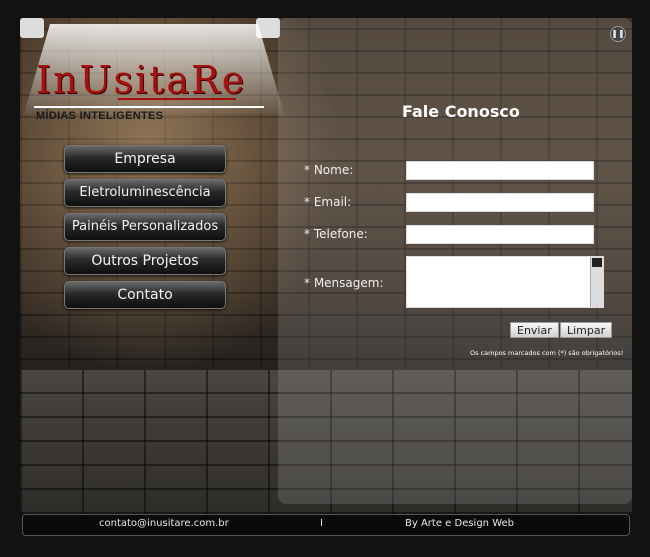  What do you see at coordinates (145, 227) in the screenshot?
I see `nav-paineis-personalizados: Painéis Personalizados` at bounding box center [145, 227].